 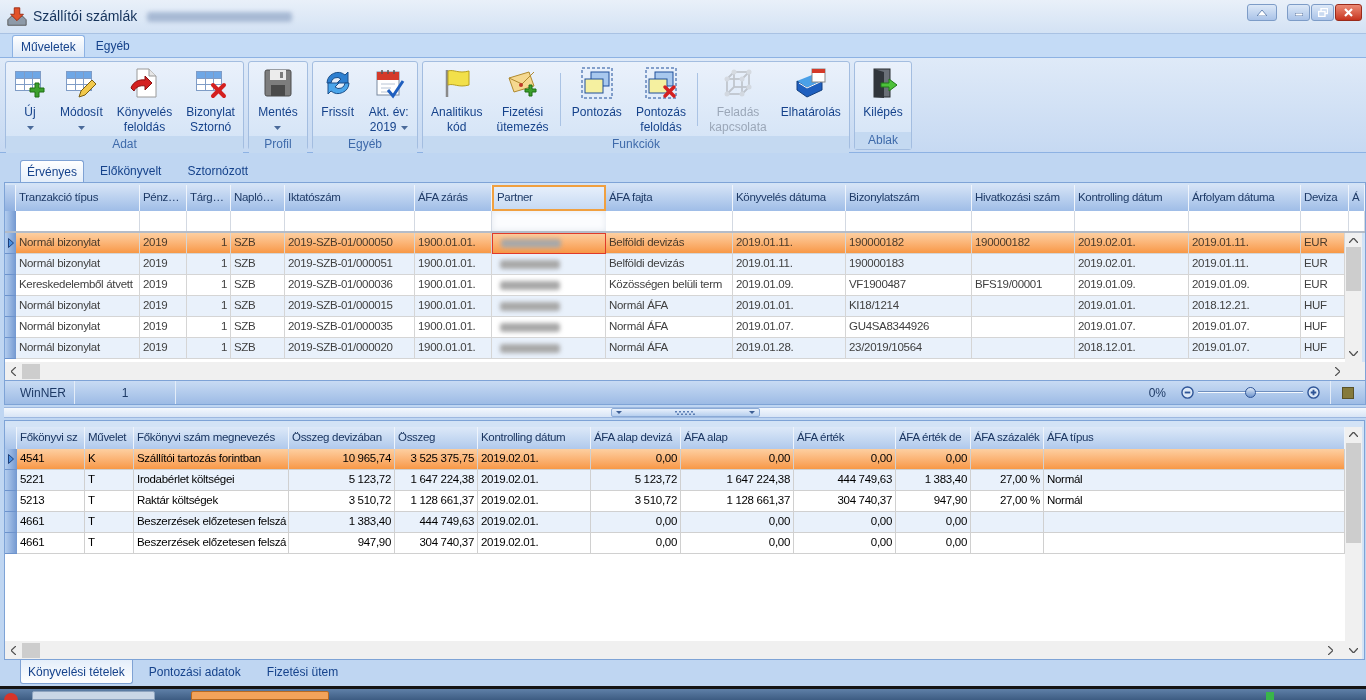 What do you see at coordinates (1194, 438) in the screenshot?
I see `column-header: ÁFA típus` at bounding box center [1194, 438].